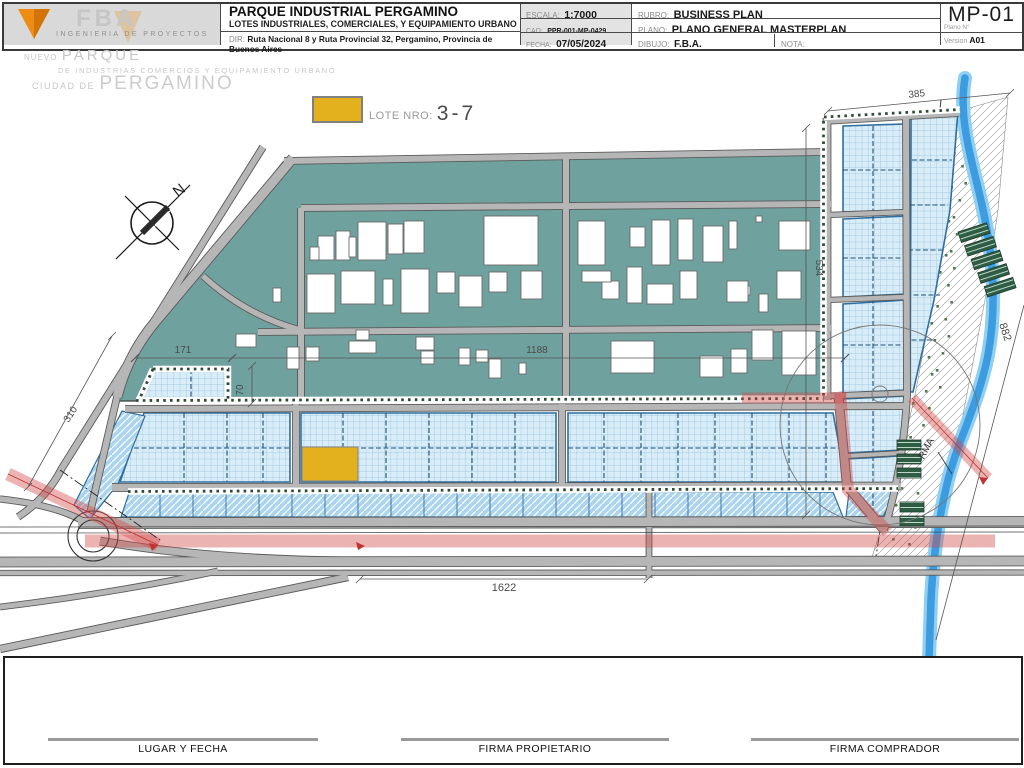 The height and width of the screenshot is (768, 1024). What do you see at coordinates (71, 414) in the screenshot?
I see `dim-310: 310` at bounding box center [71, 414].